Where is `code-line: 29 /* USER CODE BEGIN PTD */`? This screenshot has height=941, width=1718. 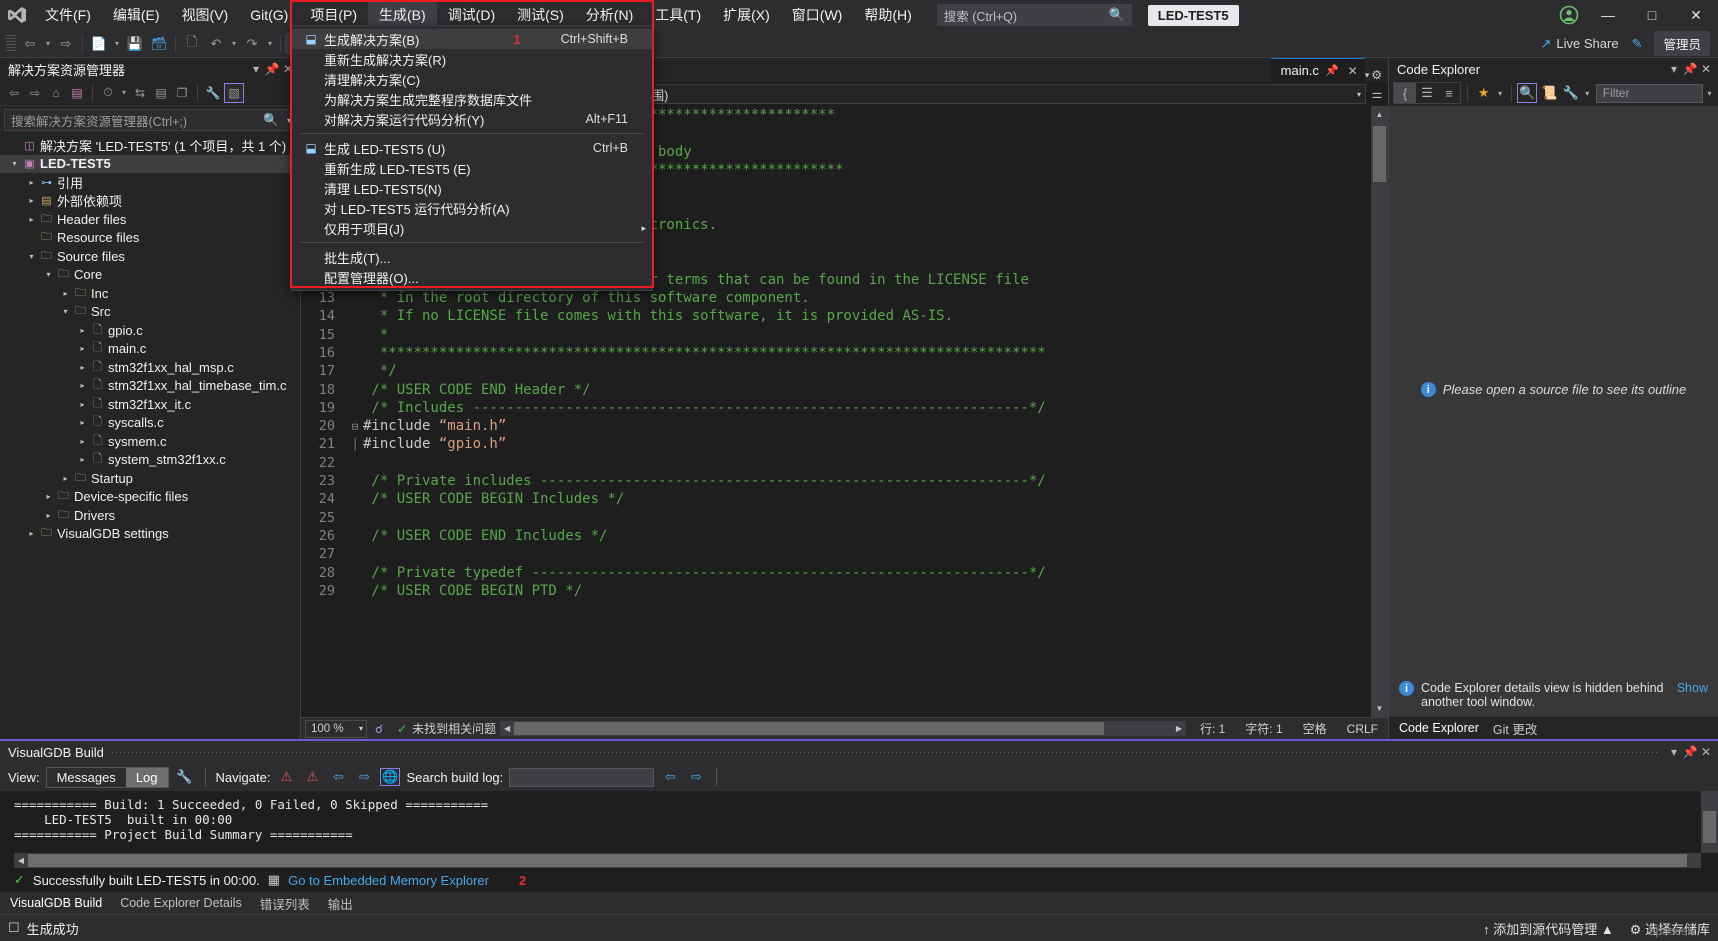 code-line: 29 /* USER CODE BEGIN PTD */ is located at coordinates (836, 591).